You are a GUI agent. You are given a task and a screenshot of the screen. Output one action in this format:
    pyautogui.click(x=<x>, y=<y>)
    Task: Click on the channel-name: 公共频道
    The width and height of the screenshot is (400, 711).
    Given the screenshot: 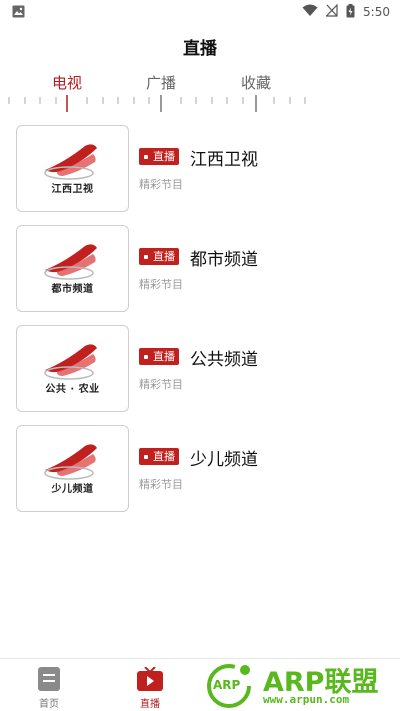 What is the action you would take?
    pyautogui.click(x=224, y=360)
    